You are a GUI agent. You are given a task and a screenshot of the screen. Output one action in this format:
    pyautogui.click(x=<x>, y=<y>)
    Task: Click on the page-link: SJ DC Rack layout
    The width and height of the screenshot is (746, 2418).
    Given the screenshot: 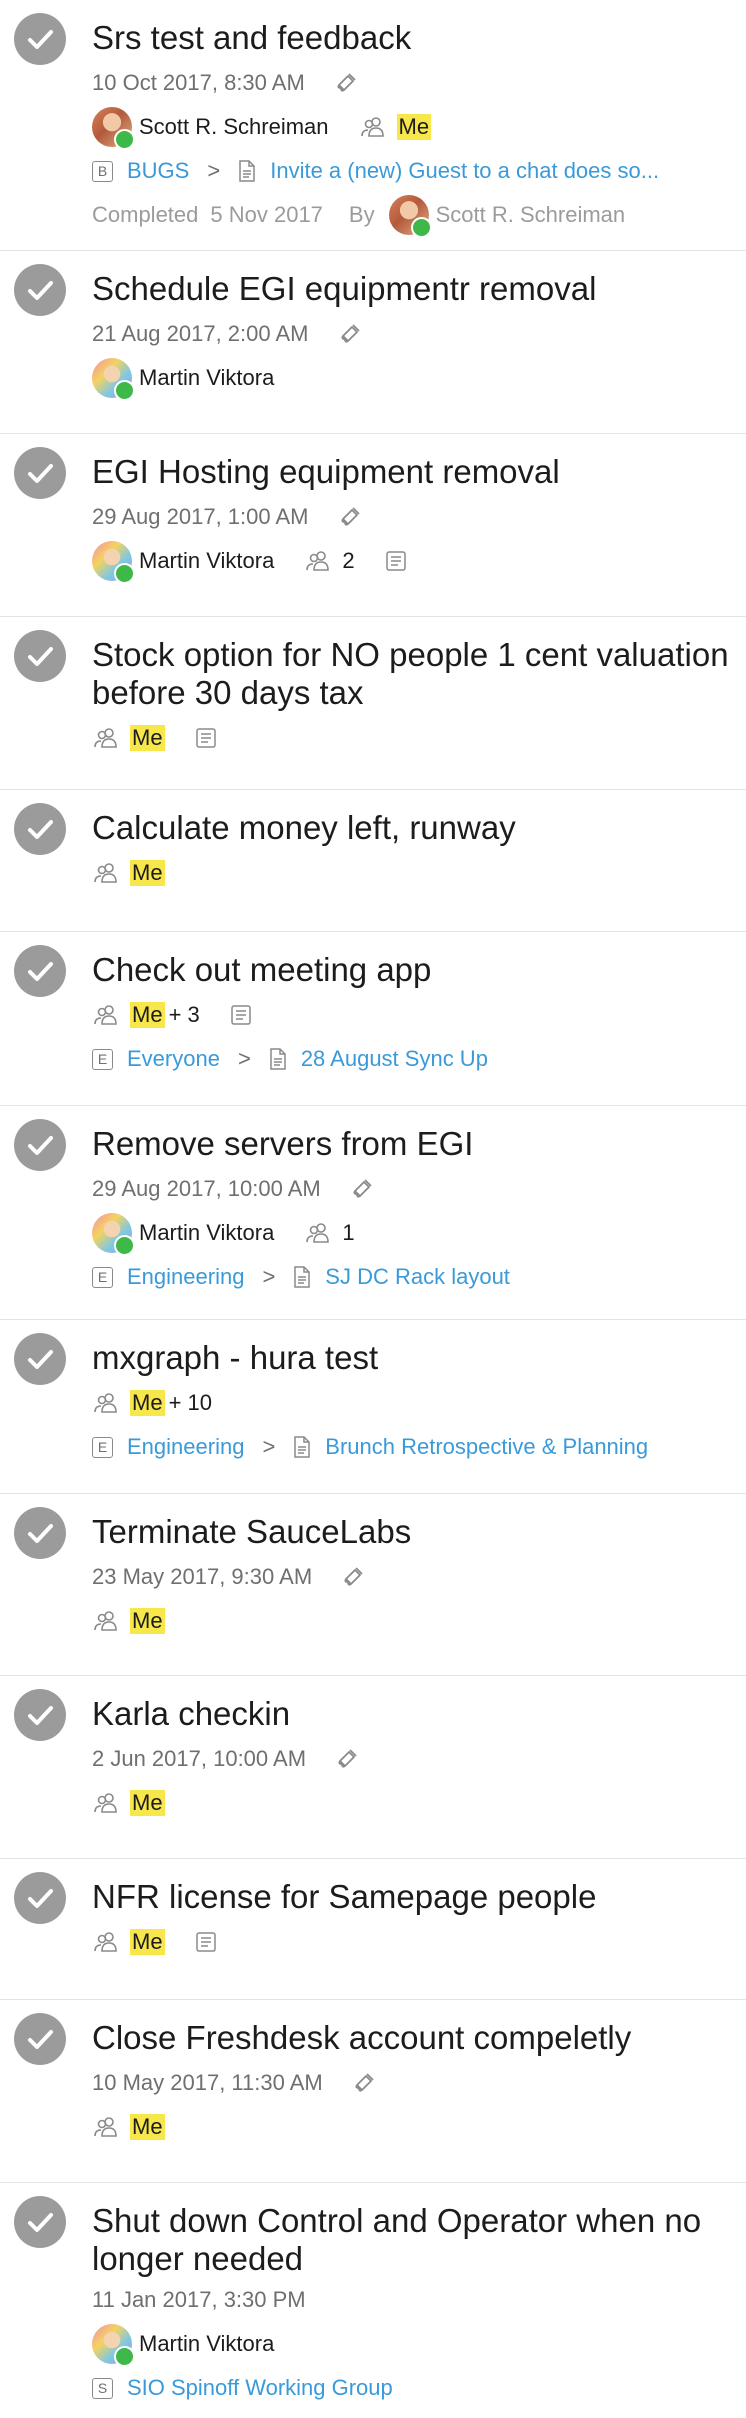 What is the action you would take?
    pyautogui.click(x=417, y=1277)
    